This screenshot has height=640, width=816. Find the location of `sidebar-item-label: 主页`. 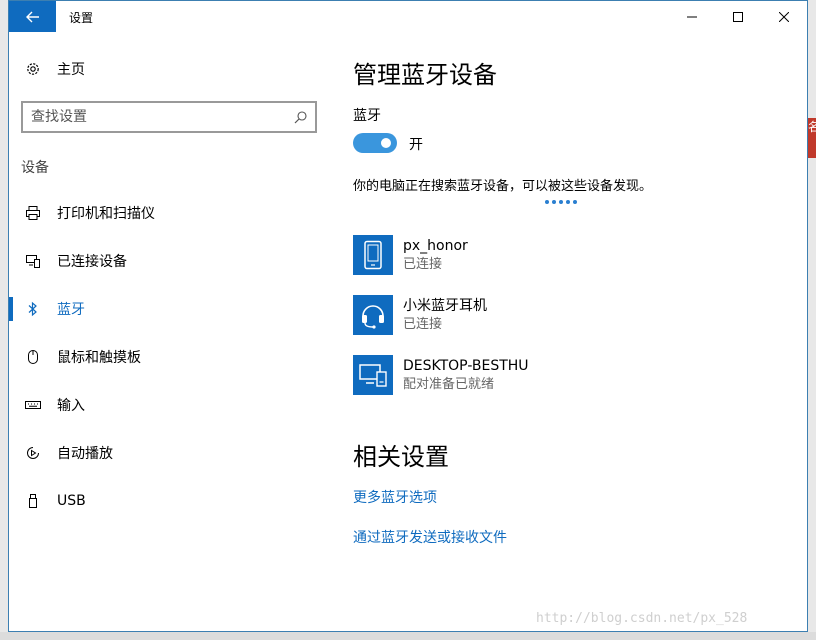

sidebar-item-label: 主页 is located at coordinates (71, 70).